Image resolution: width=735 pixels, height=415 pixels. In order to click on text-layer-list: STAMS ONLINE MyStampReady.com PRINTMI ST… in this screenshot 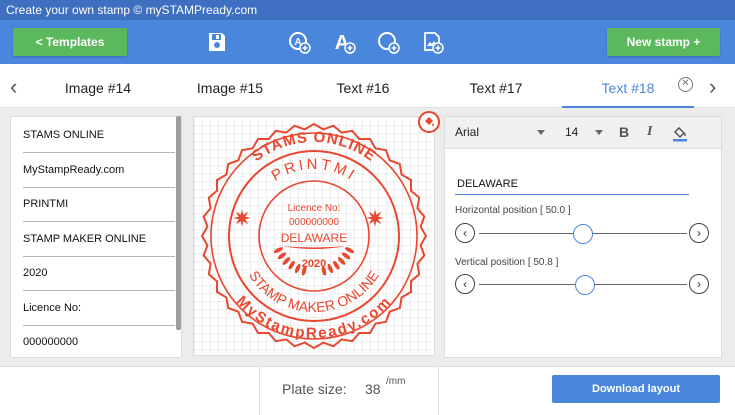, I will do `click(96, 237)`.